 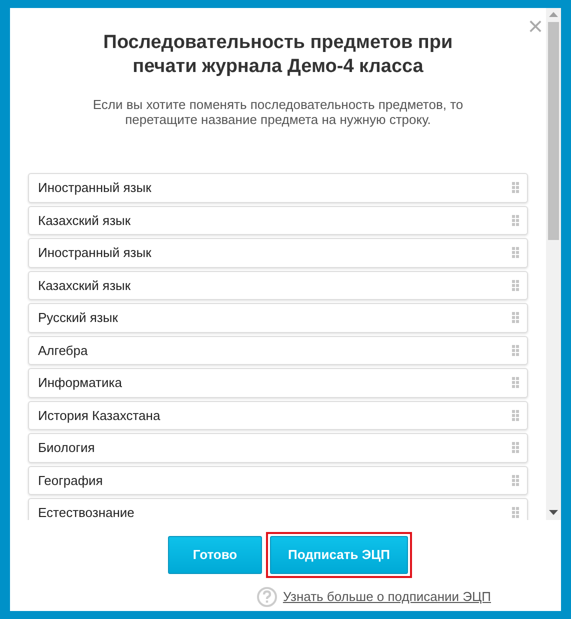 What do you see at coordinates (553, 15) in the screenshot?
I see `scroll-up-icon` at bounding box center [553, 15].